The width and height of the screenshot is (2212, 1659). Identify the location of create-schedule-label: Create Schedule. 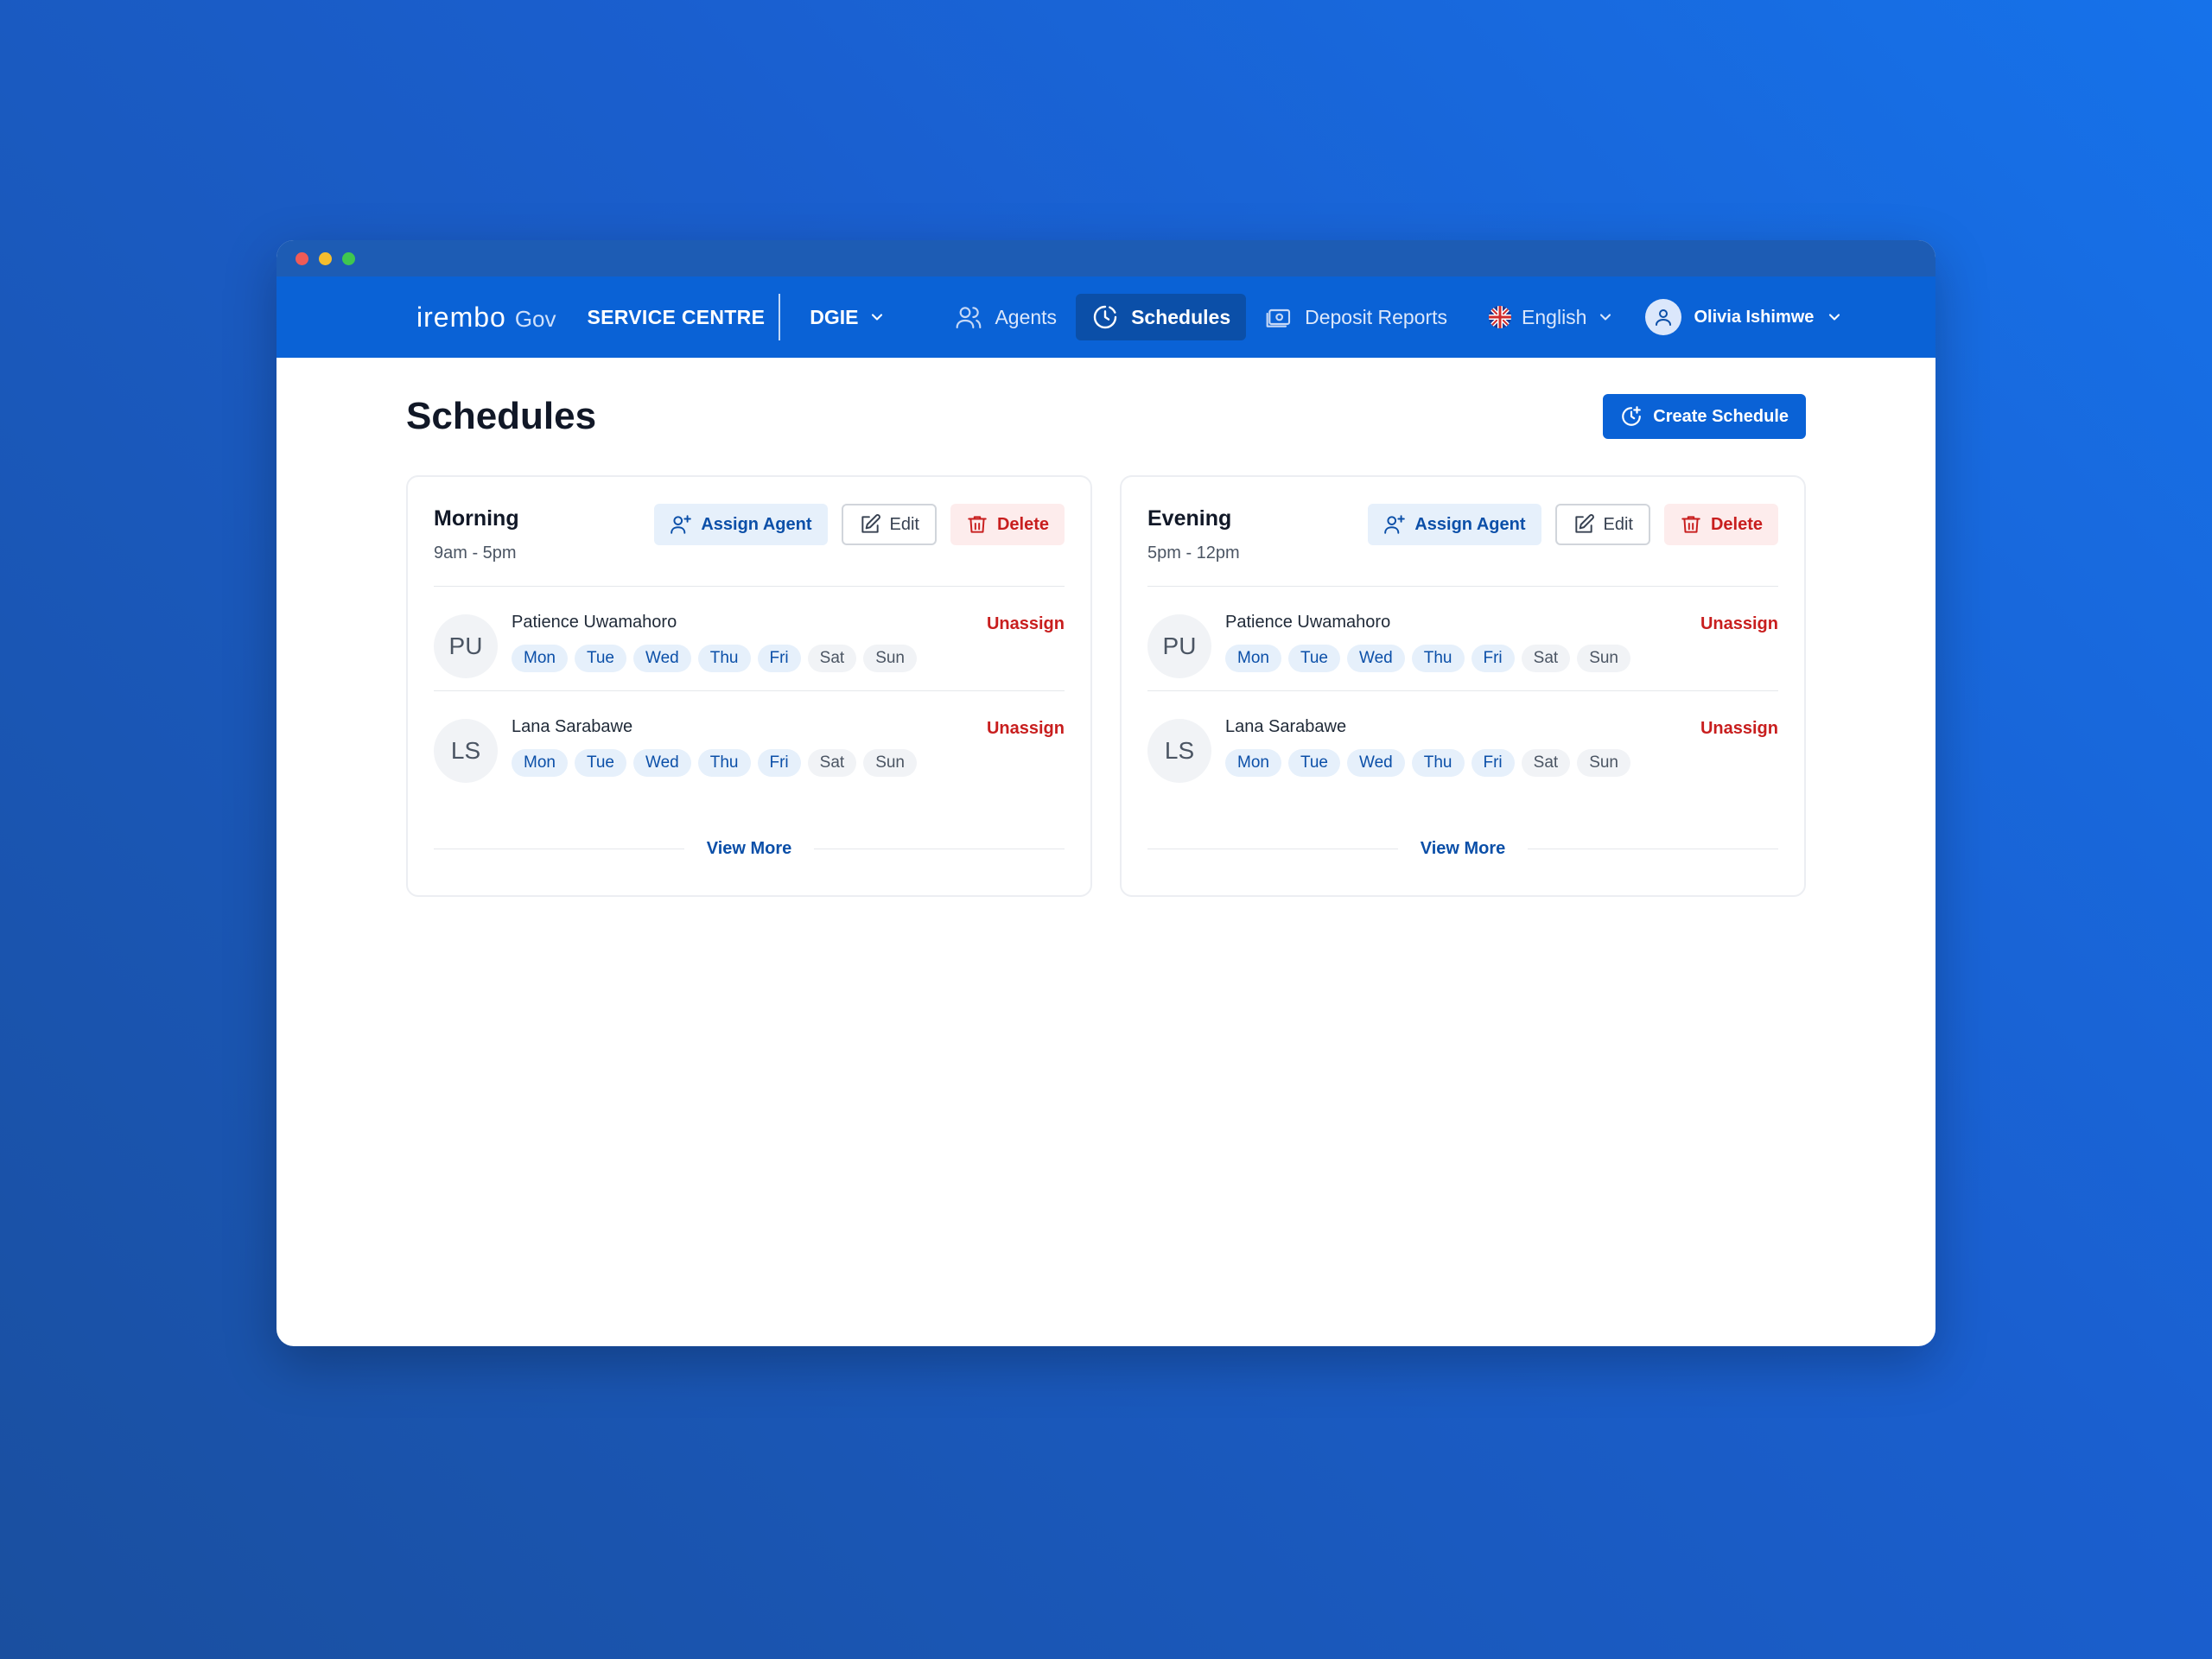
(1721, 416).